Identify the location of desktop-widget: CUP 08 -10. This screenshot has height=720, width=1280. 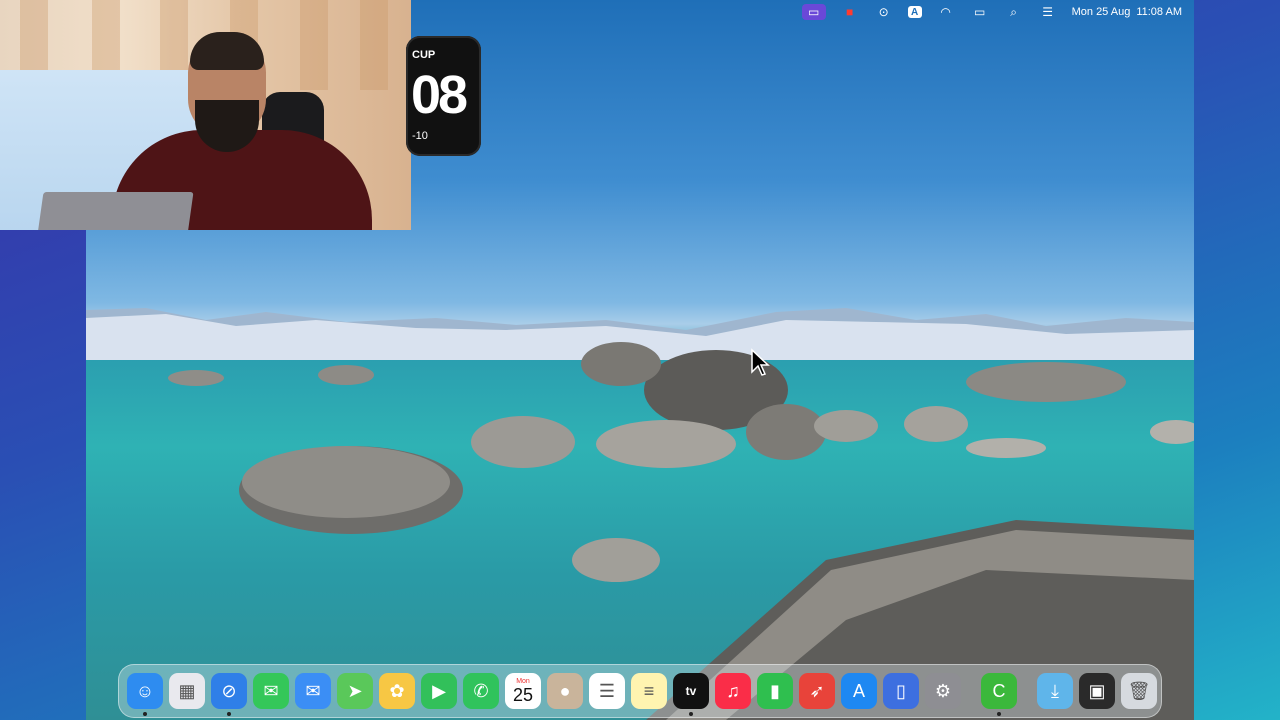
(443, 96).